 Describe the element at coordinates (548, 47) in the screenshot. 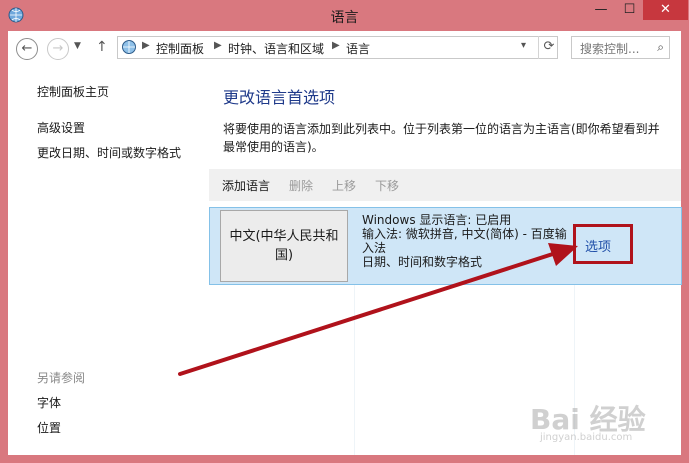

I see `refresh-button: ⟳` at that location.